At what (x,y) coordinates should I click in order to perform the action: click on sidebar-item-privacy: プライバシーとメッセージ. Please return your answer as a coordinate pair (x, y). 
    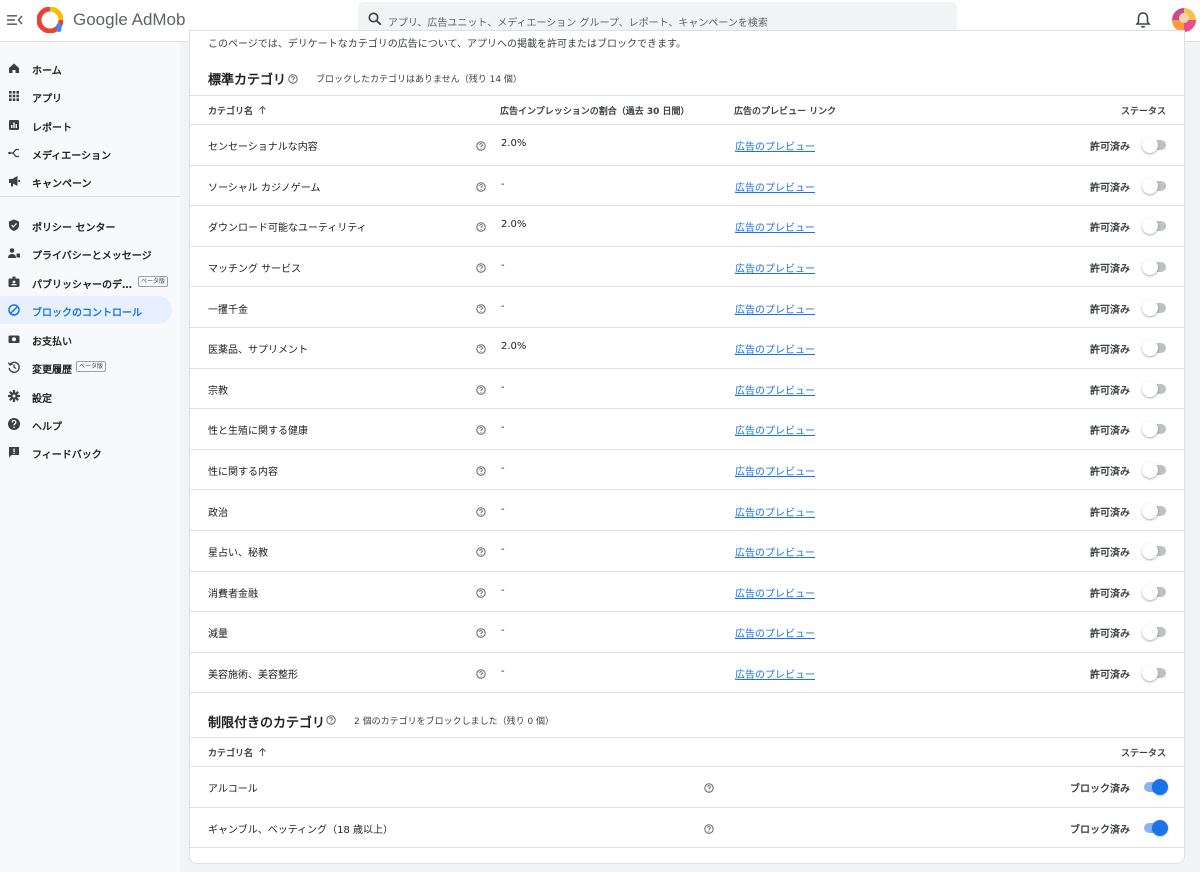
    Looking at the image, I should click on (86, 253).